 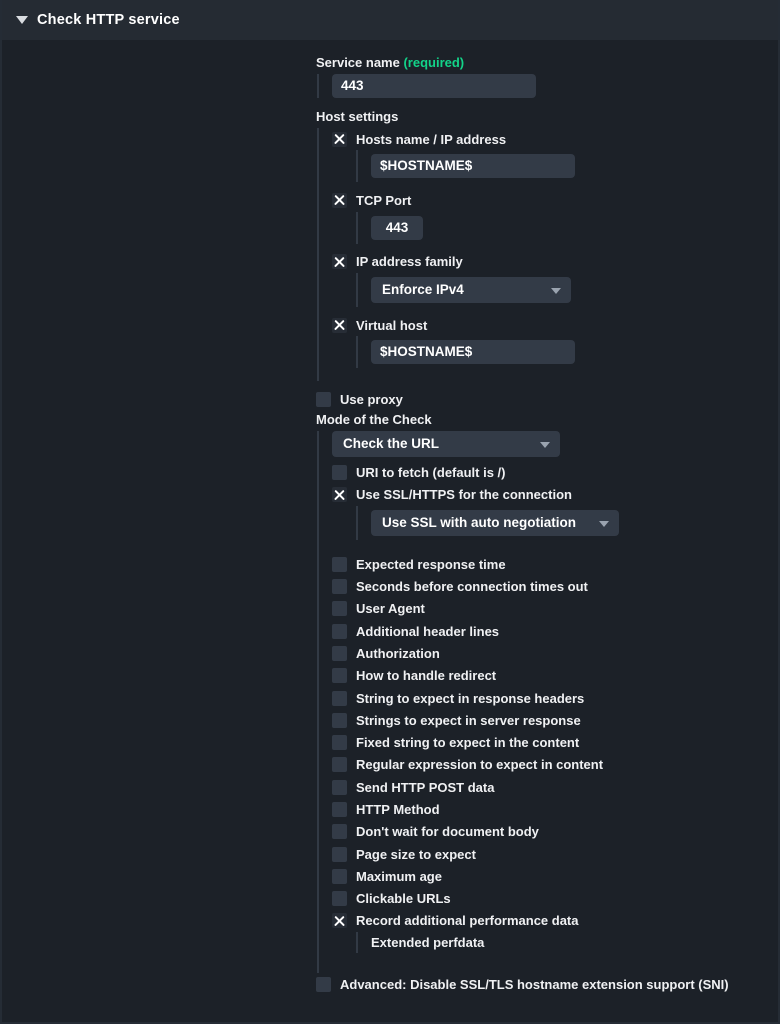 What do you see at coordinates (431, 564) in the screenshot?
I see `option-label: Expected response time` at bounding box center [431, 564].